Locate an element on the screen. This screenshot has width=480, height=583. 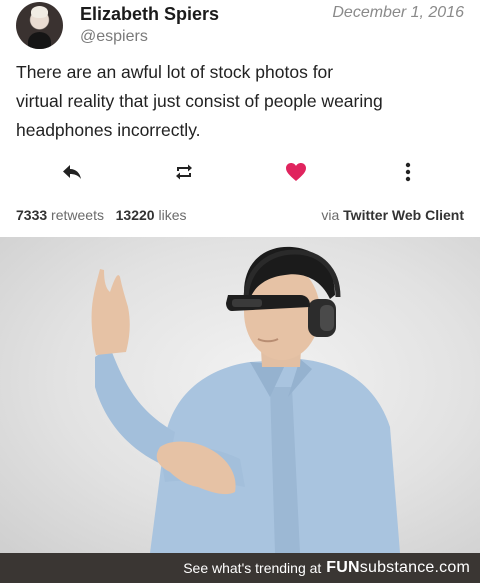
author-handle: @espiers is located at coordinates (114, 37).